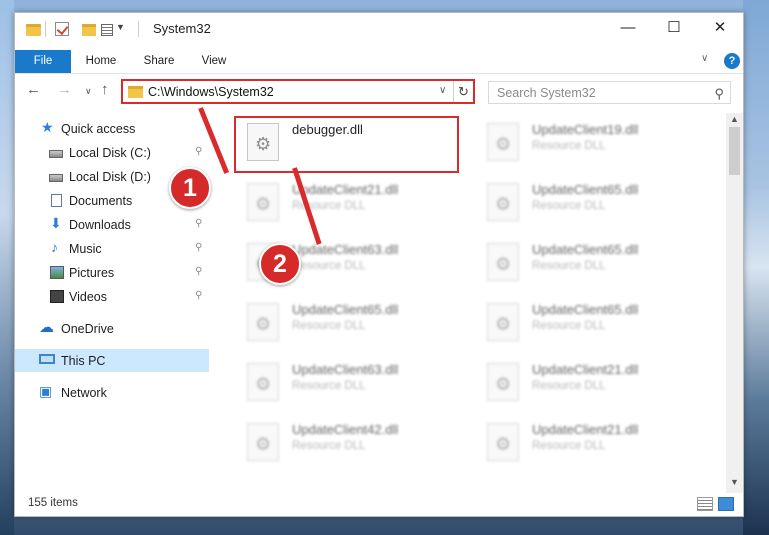  Describe the element at coordinates (112, 392) in the screenshot. I see `sidebar-item-network: ▣ Network` at that location.